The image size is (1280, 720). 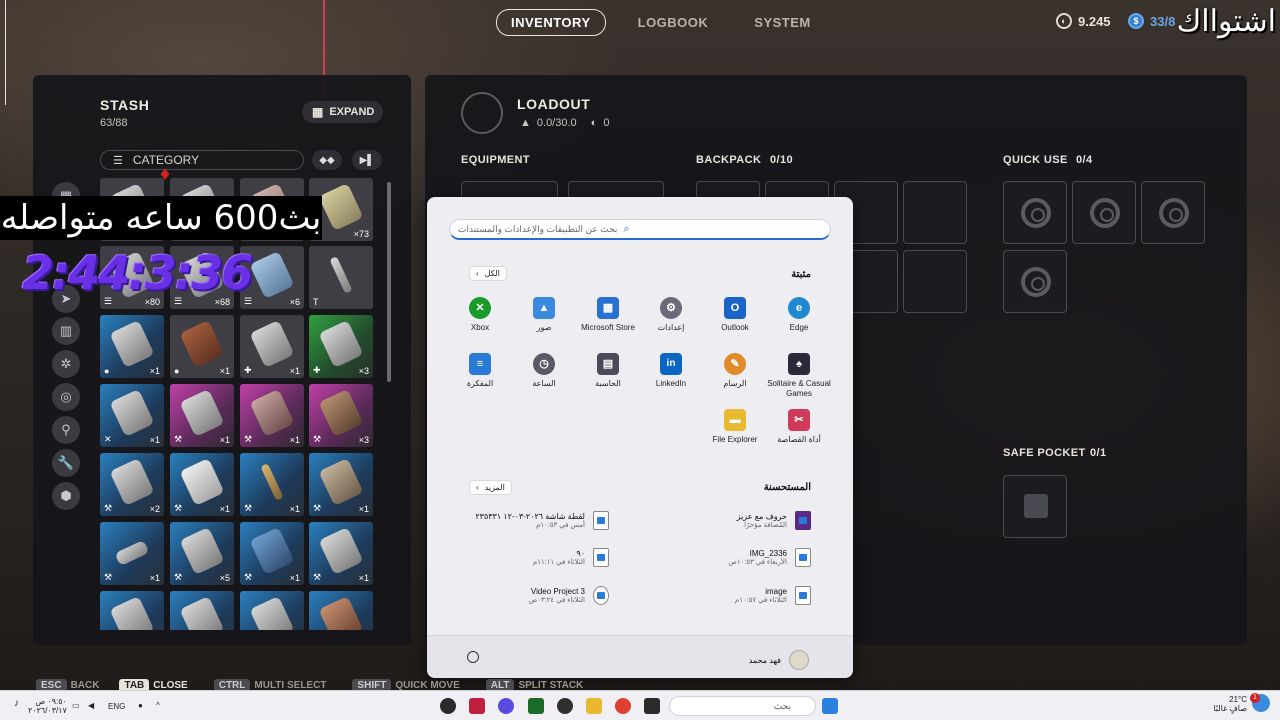 What do you see at coordinates (799, 308) in the screenshot?
I see `edge-icon: e` at bounding box center [799, 308].